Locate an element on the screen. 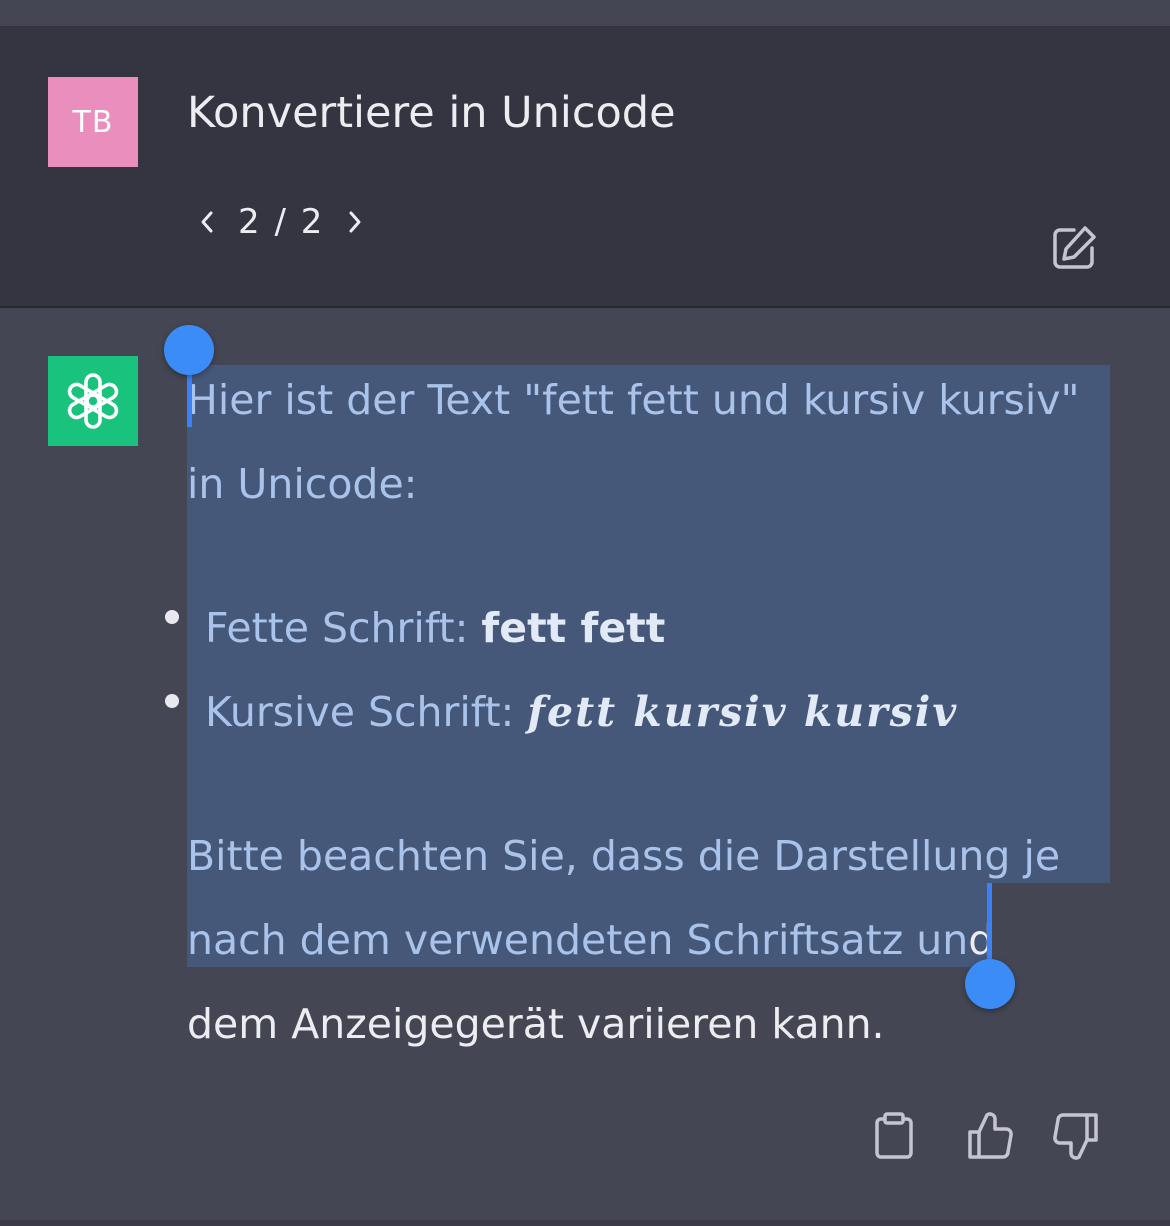  clipboard-icon is located at coordinates (894, 1136).